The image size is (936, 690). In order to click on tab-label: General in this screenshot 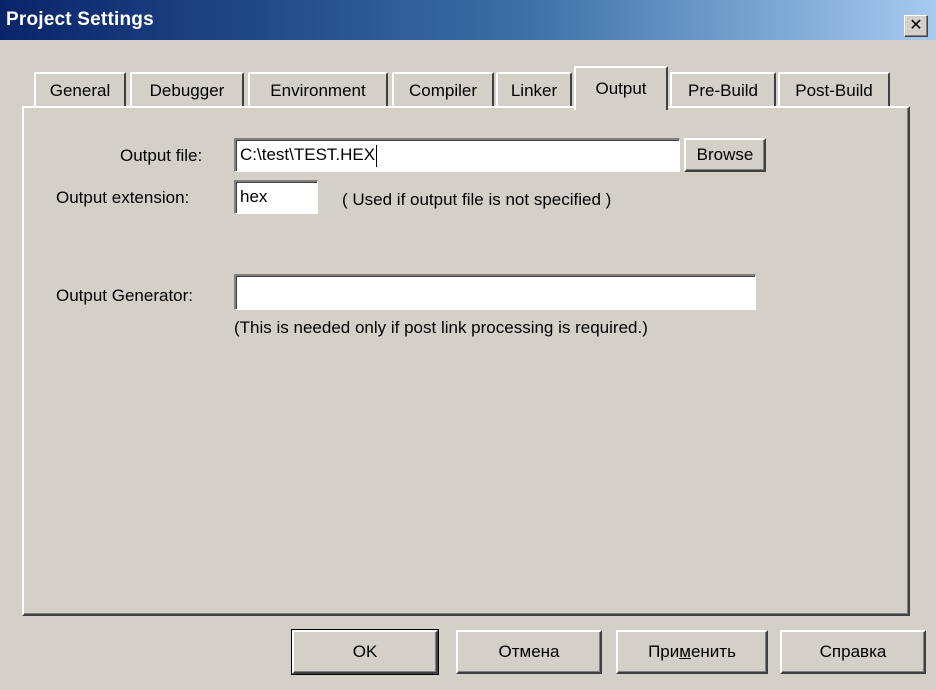, I will do `click(80, 90)`.